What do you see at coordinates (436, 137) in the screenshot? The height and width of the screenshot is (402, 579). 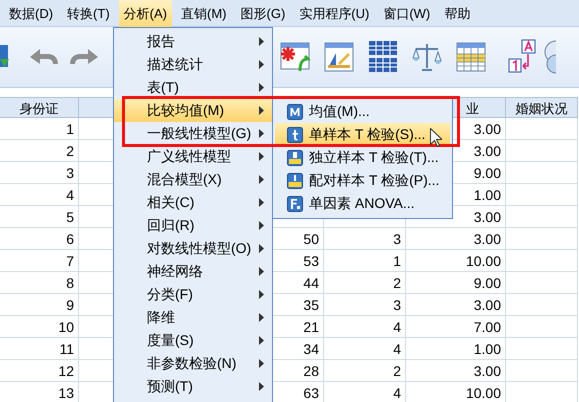 I see `cursor-icon` at bounding box center [436, 137].